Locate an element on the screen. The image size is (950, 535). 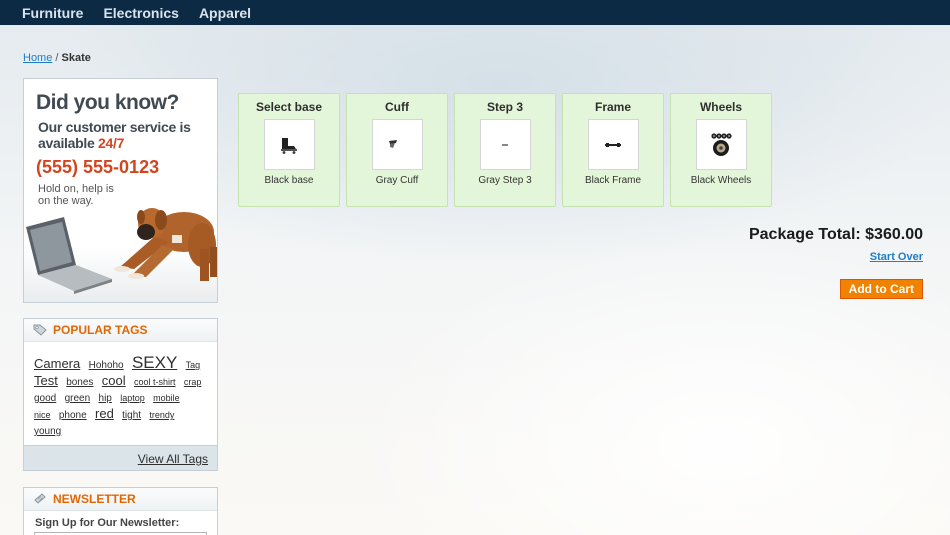
frame-icon is located at coordinates (613, 144).